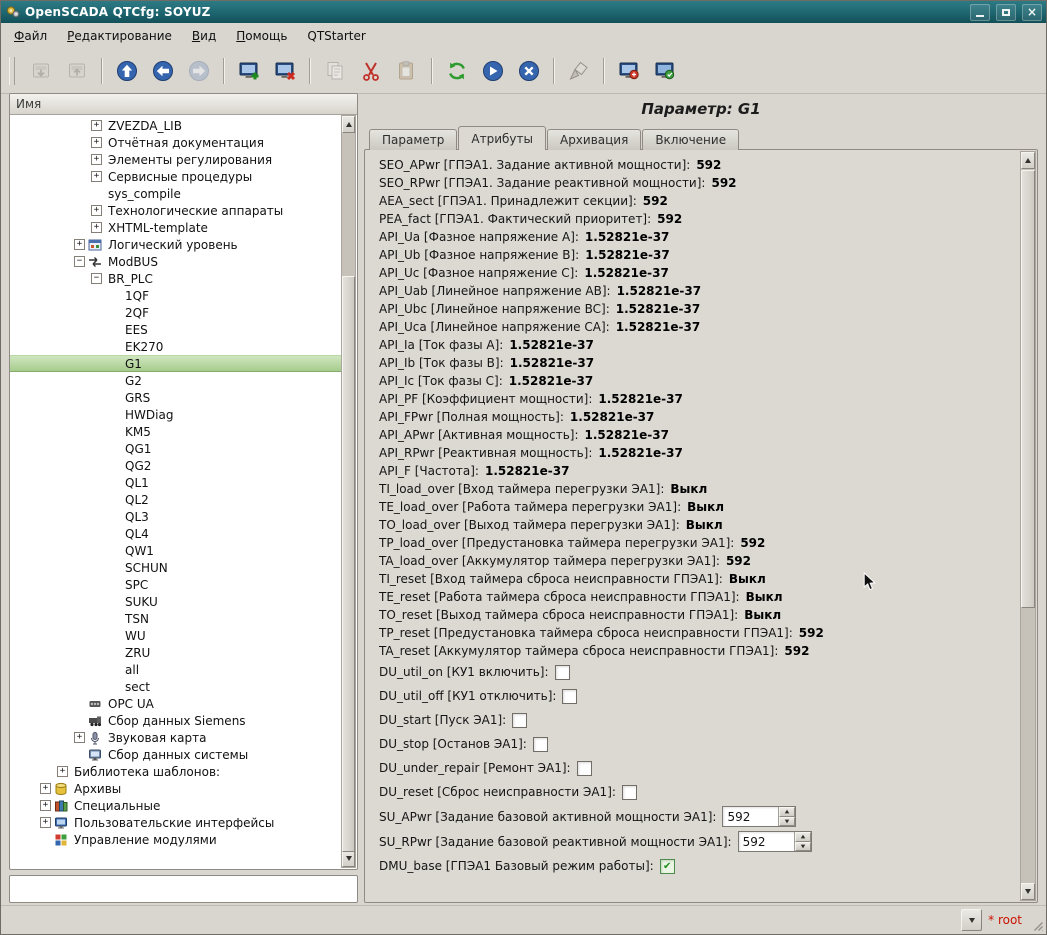 Image resolution: width=1047 pixels, height=935 pixels. Describe the element at coordinates (523, 12) in the screenshot. I see `titlebar: OpenSCADA QTCfg: SOYUZ ×` at that location.